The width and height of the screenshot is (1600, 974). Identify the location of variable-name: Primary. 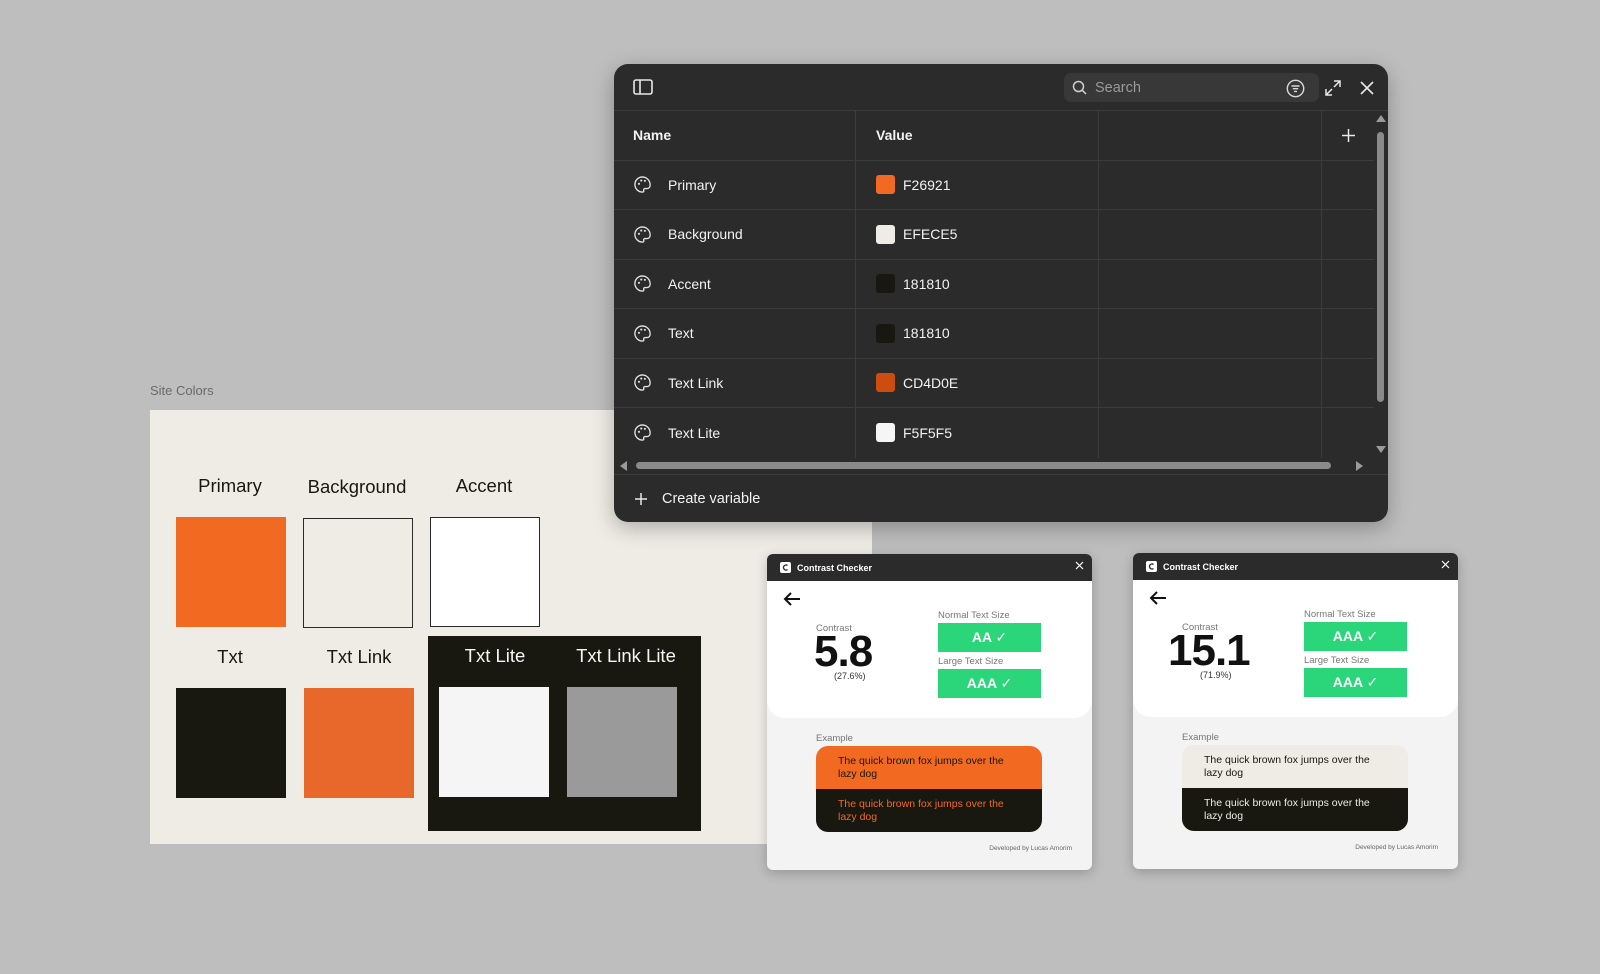
(692, 184).